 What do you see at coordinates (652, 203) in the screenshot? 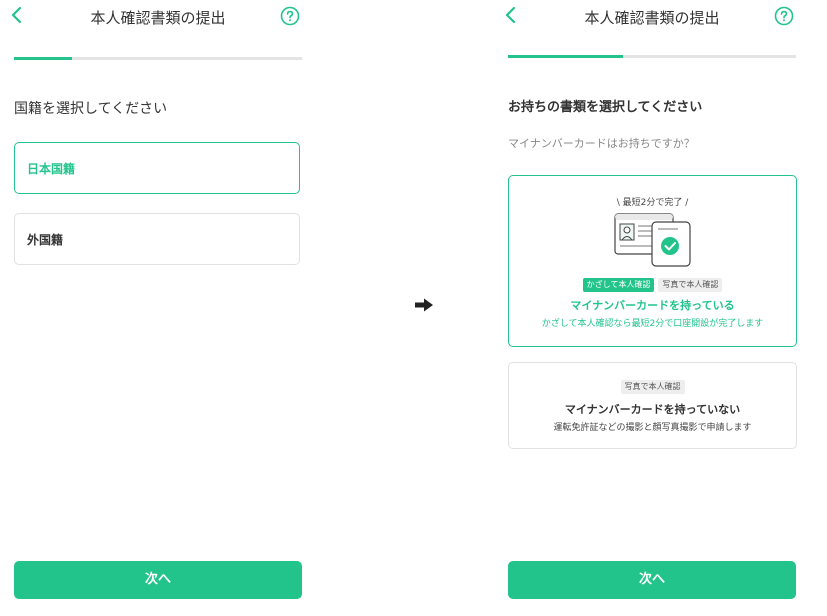
I see `tagline: \ 最短2分で完了 /` at bounding box center [652, 203].